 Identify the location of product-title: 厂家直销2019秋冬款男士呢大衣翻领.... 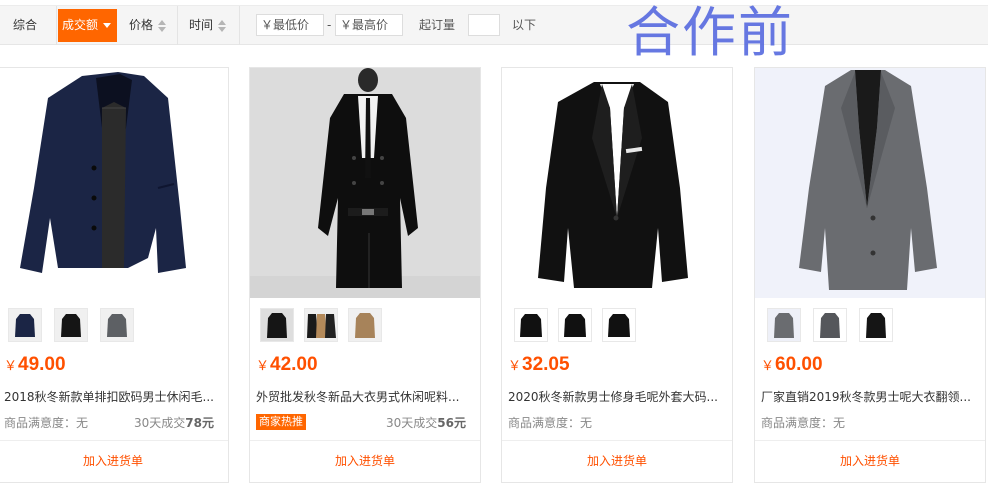
(868, 396).